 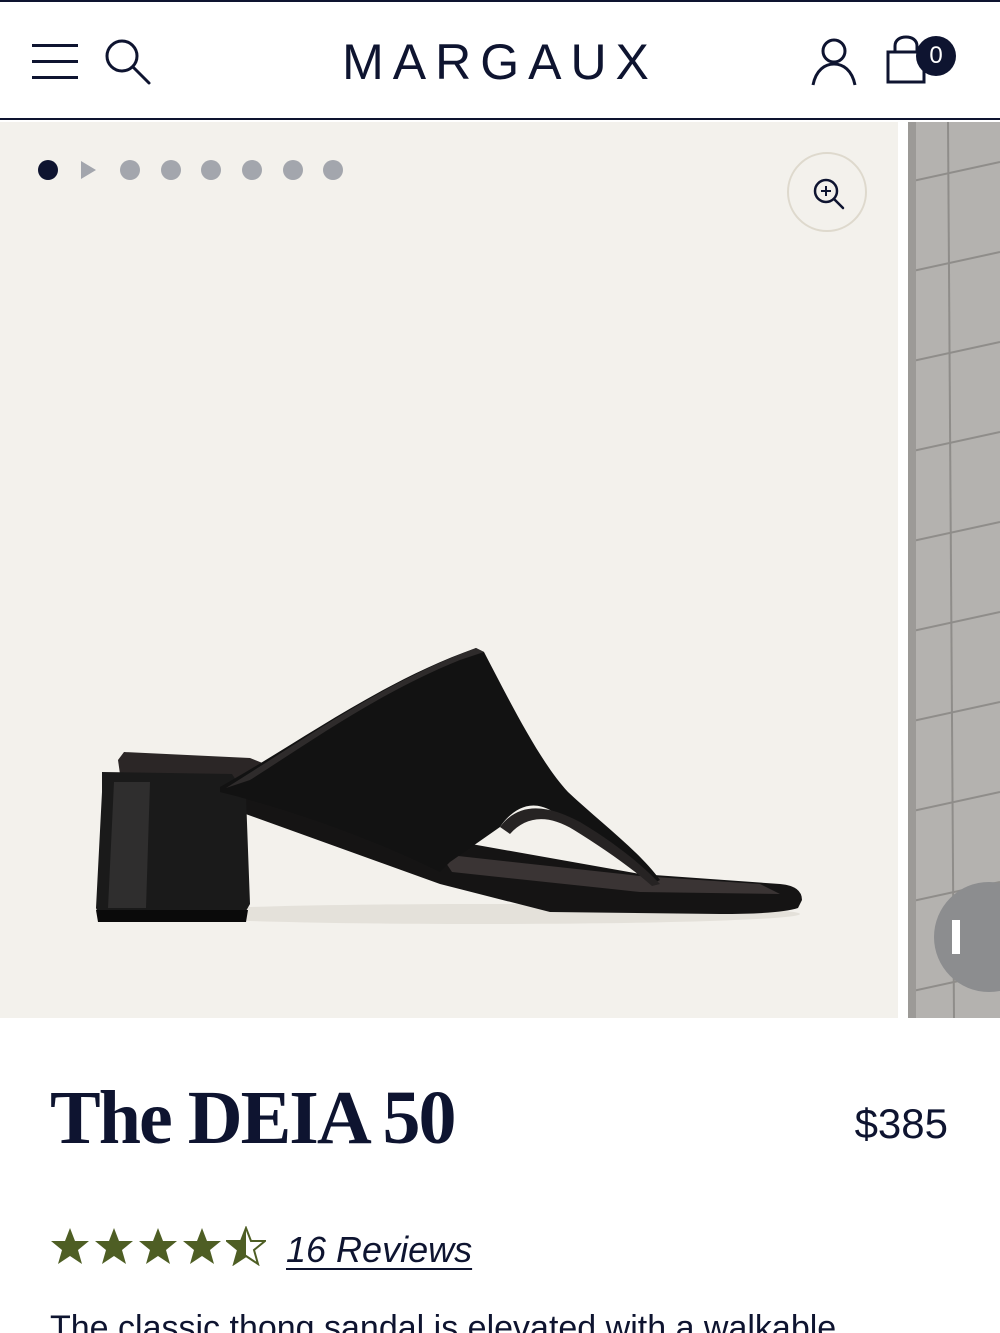 I want to click on account-button, so click(x=834, y=62).